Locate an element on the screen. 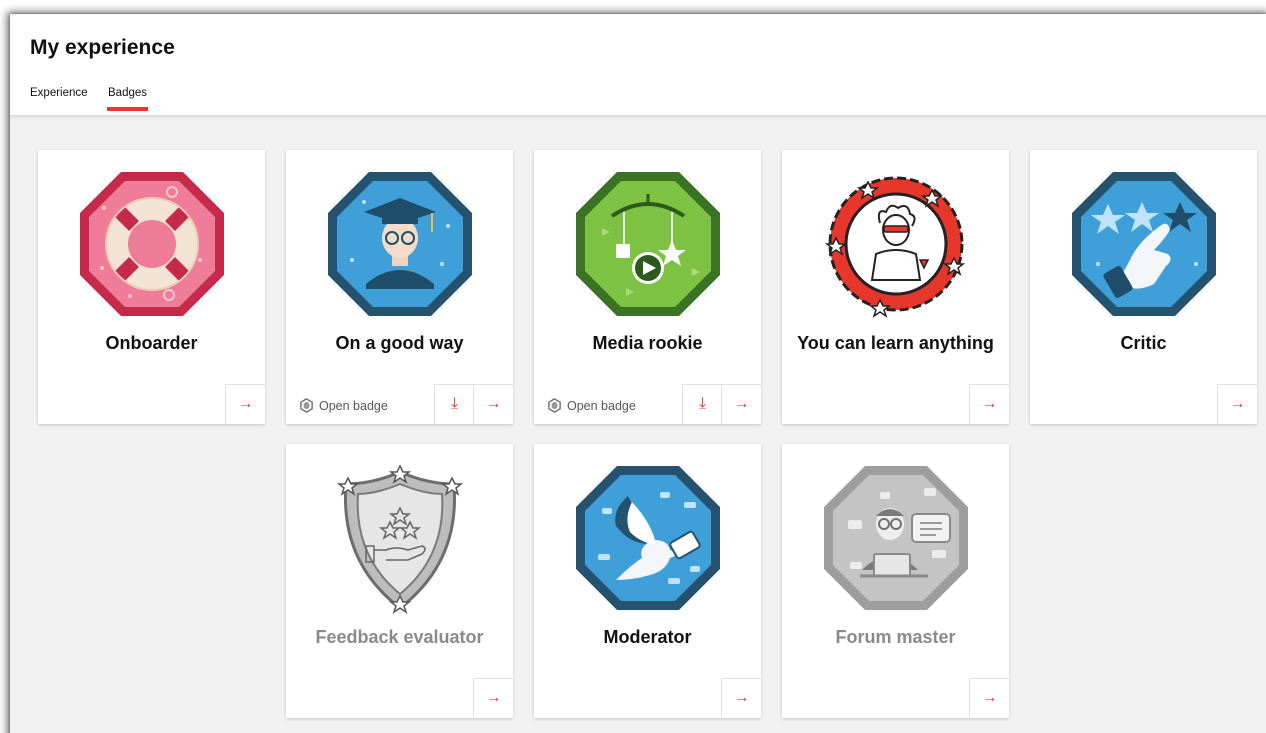 The width and height of the screenshot is (1266, 733). badge-title: Feedback evaluator is located at coordinates (399, 637).